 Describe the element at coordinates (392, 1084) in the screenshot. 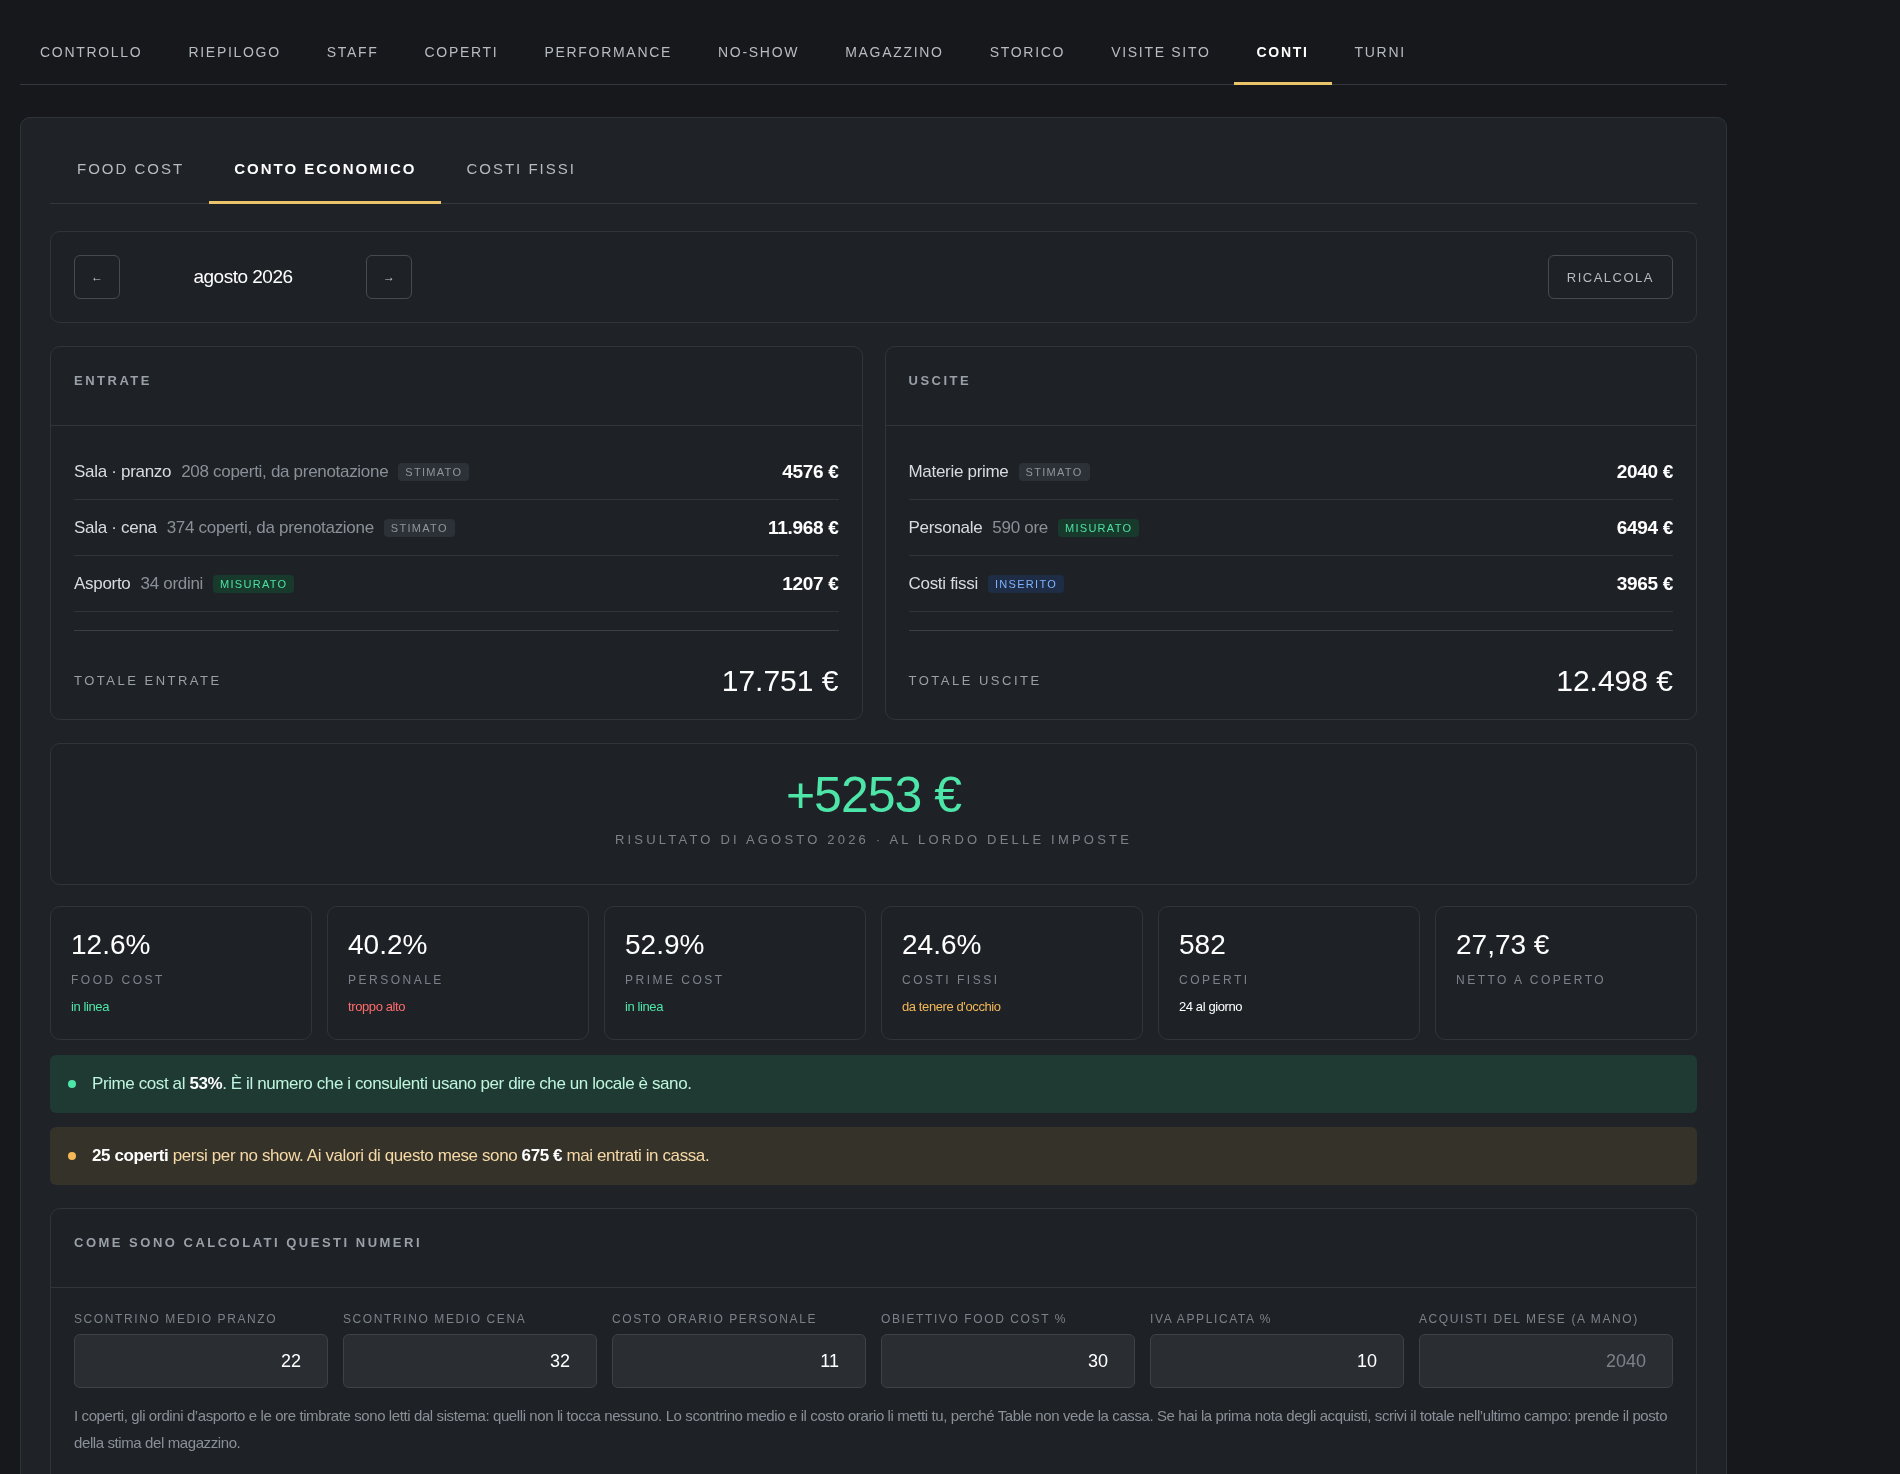

I see `alert-text: Prime cost al 53%. È il numero che i consulenti usano per dire che un locale è sano.` at that location.